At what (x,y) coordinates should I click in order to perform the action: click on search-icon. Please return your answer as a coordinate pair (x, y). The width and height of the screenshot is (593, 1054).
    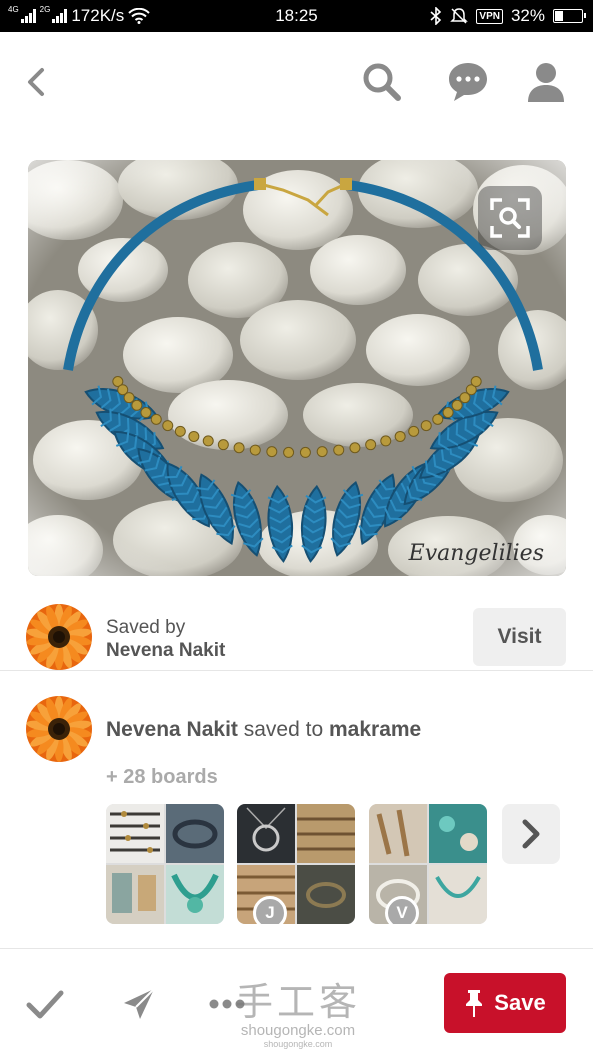
    Looking at the image, I should click on (382, 82).